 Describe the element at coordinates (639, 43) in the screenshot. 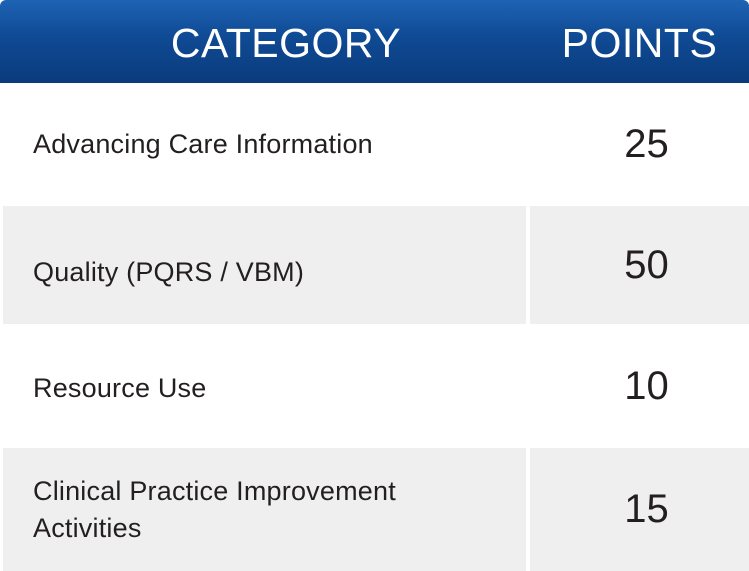

I see `points-column-header: POINTS` at that location.